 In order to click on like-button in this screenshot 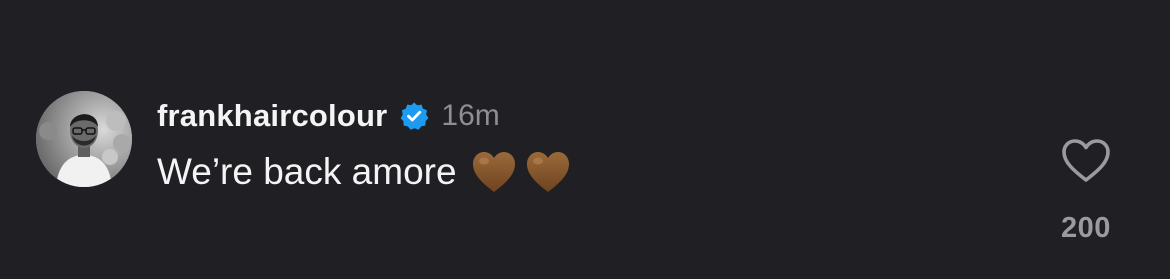, I will do `click(1086, 161)`.